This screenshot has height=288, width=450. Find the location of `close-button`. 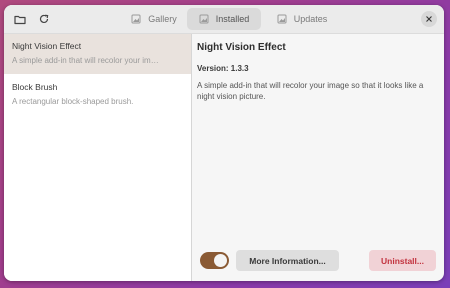

close-button is located at coordinates (429, 19).